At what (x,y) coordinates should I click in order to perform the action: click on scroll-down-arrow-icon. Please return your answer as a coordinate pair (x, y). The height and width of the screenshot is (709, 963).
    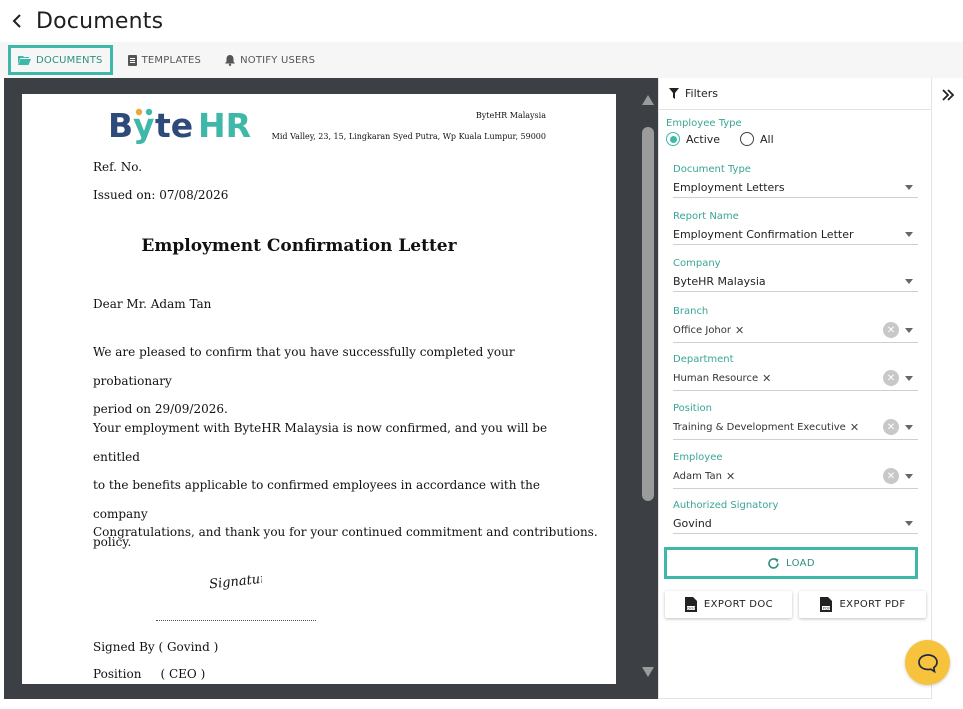
    Looking at the image, I should click on (648, 672).